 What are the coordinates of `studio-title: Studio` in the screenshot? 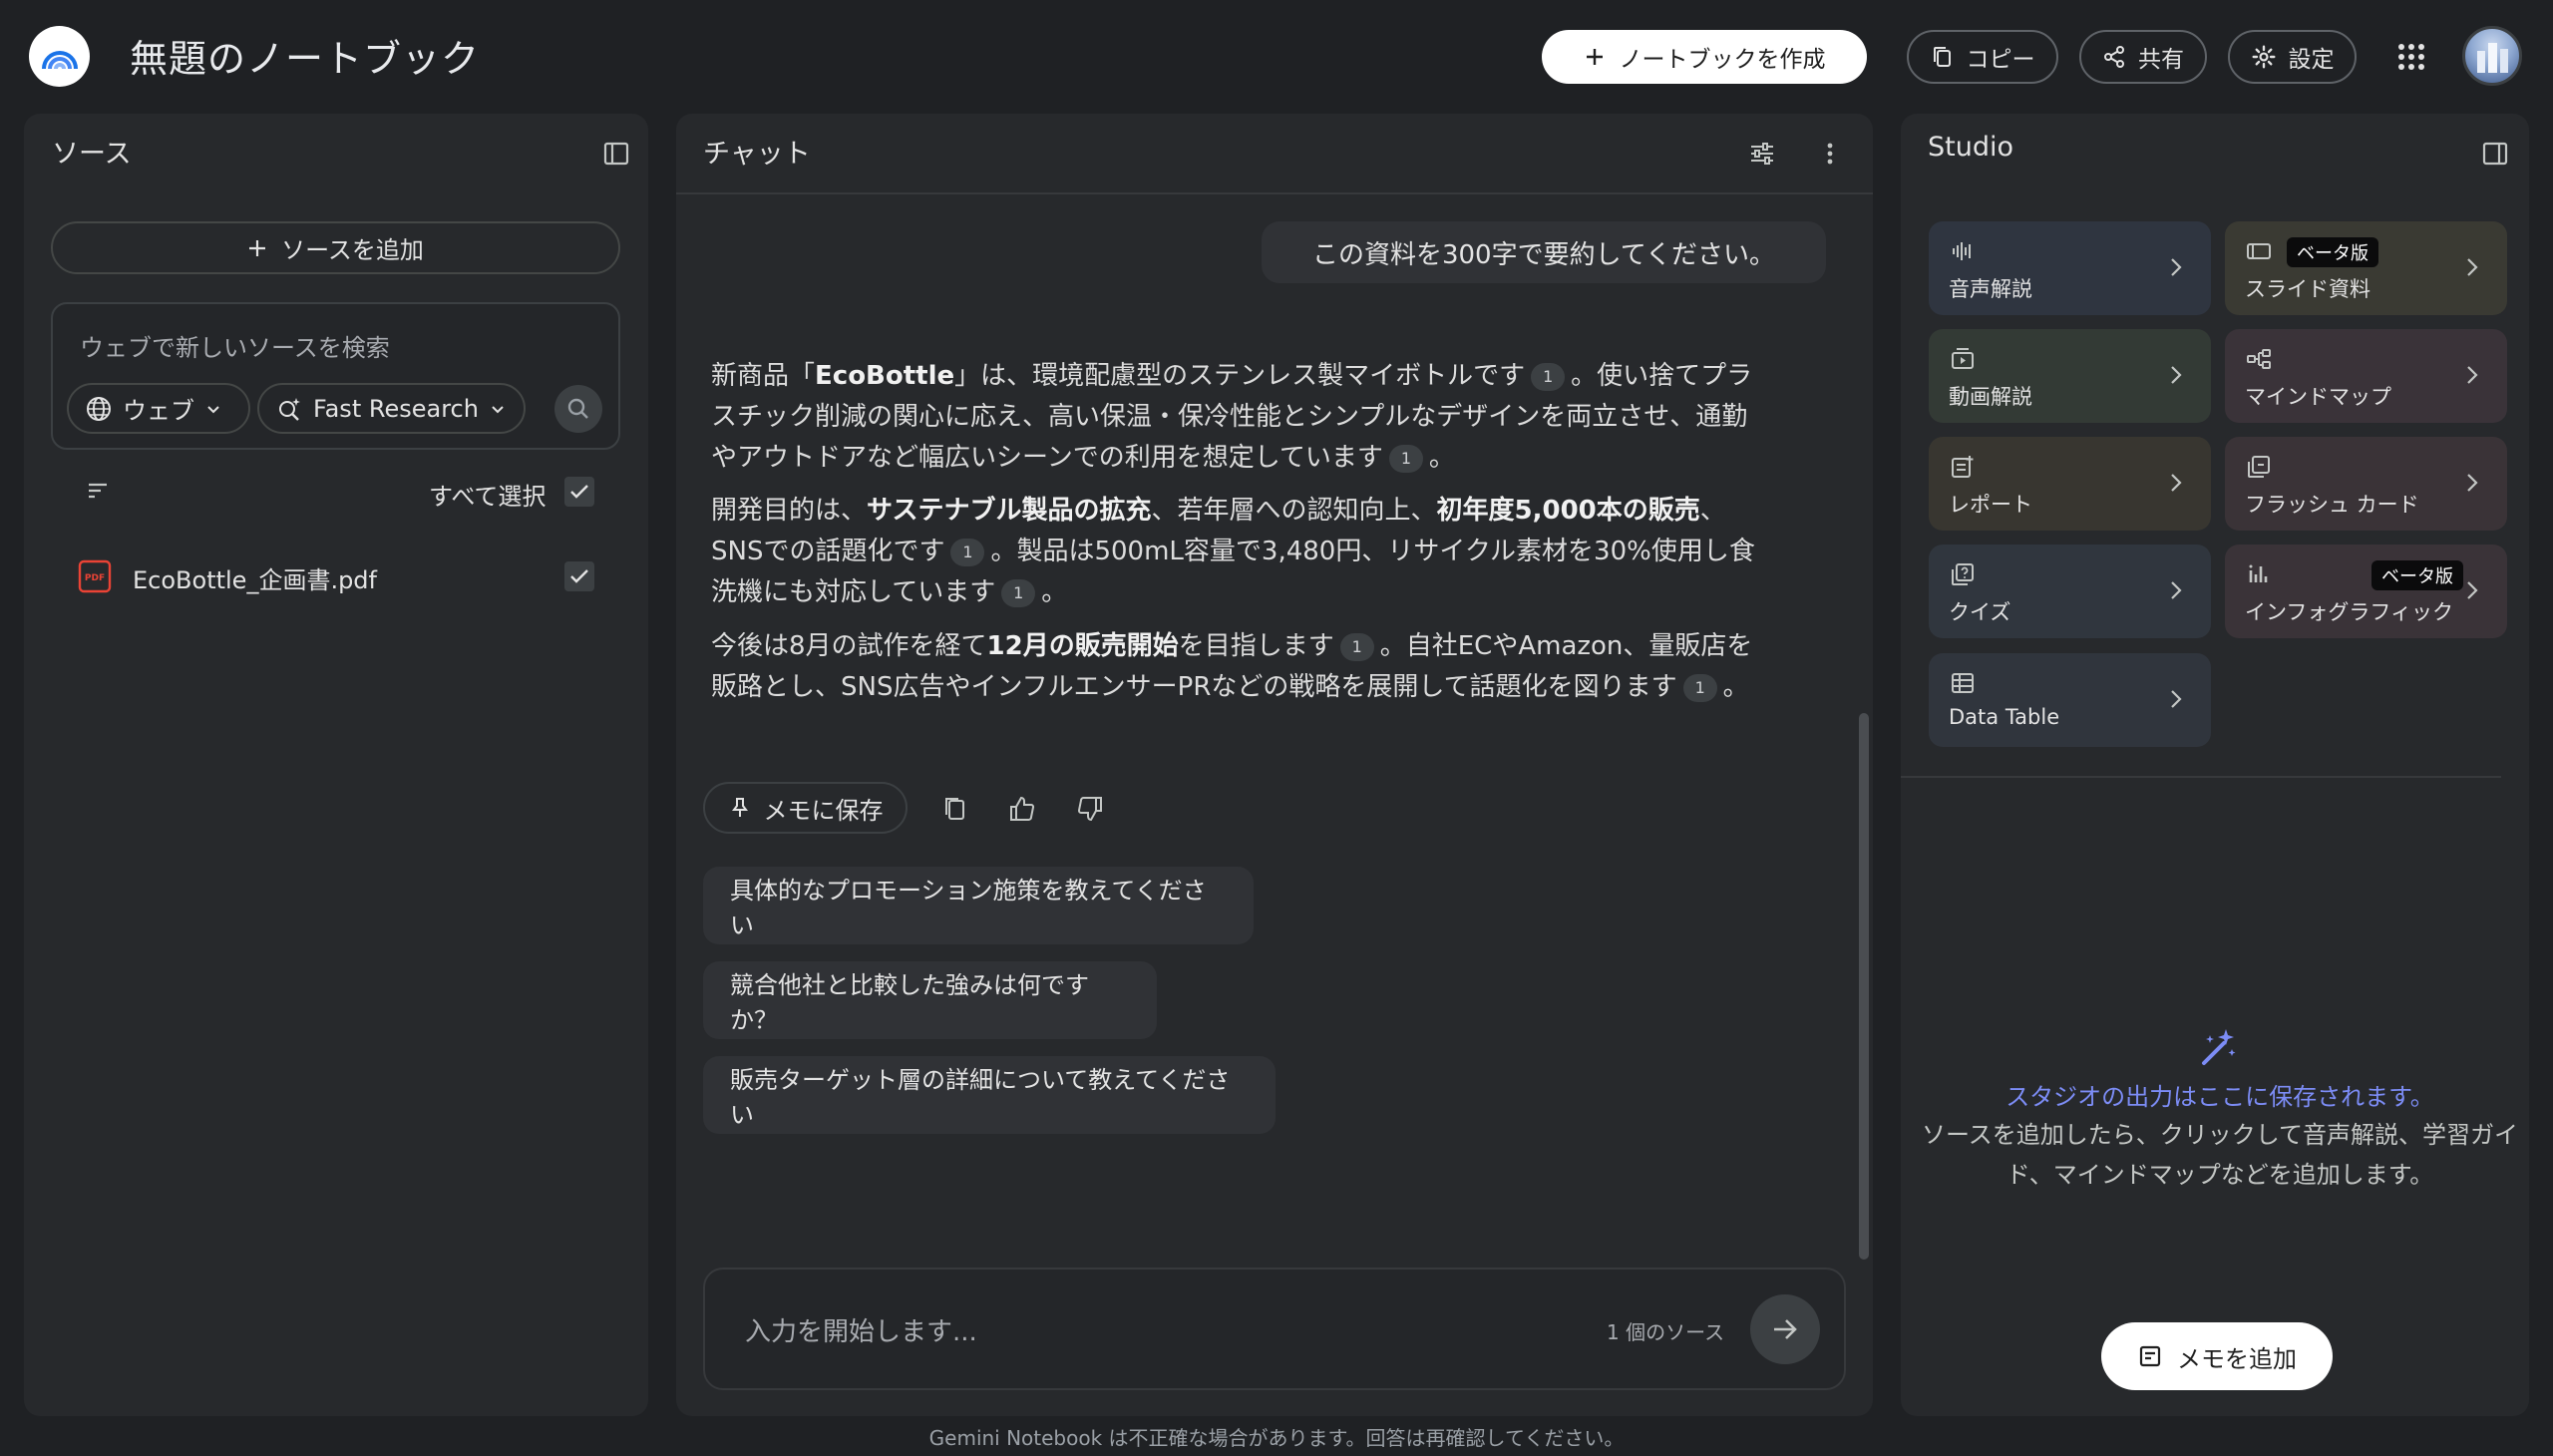 It's located at (1971, 147).